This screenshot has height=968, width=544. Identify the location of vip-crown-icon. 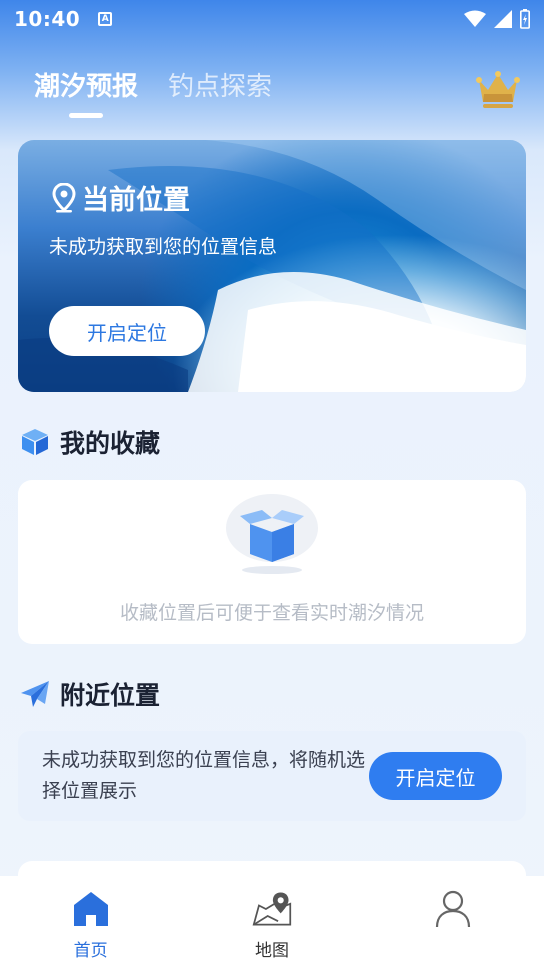
(498, 90).